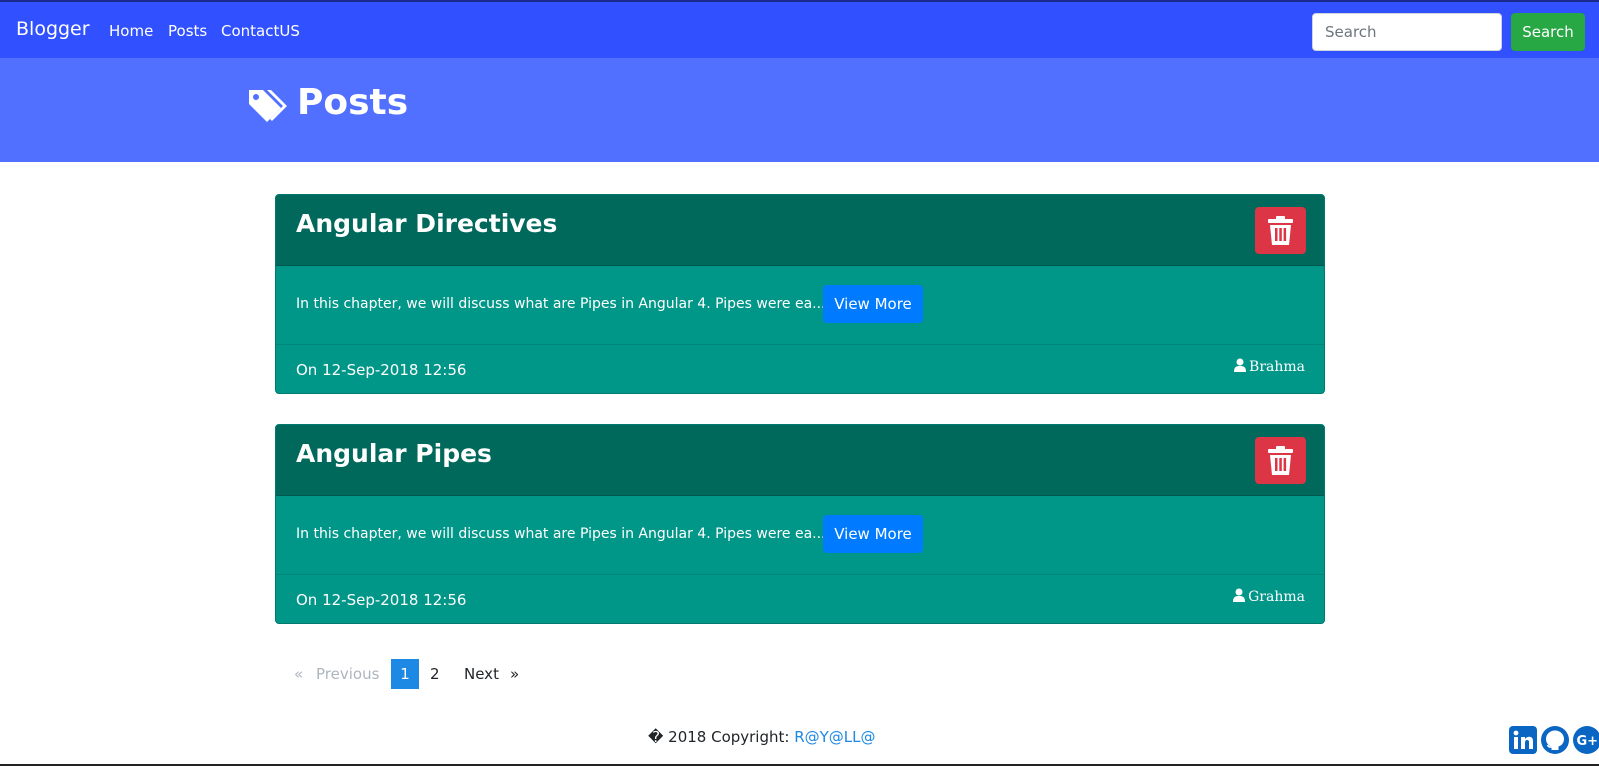 This screenshot has height=766, width=1599. Describe the element at coordinates (799, 110) in the screenshot. I see `page-header: Posts` at that location.